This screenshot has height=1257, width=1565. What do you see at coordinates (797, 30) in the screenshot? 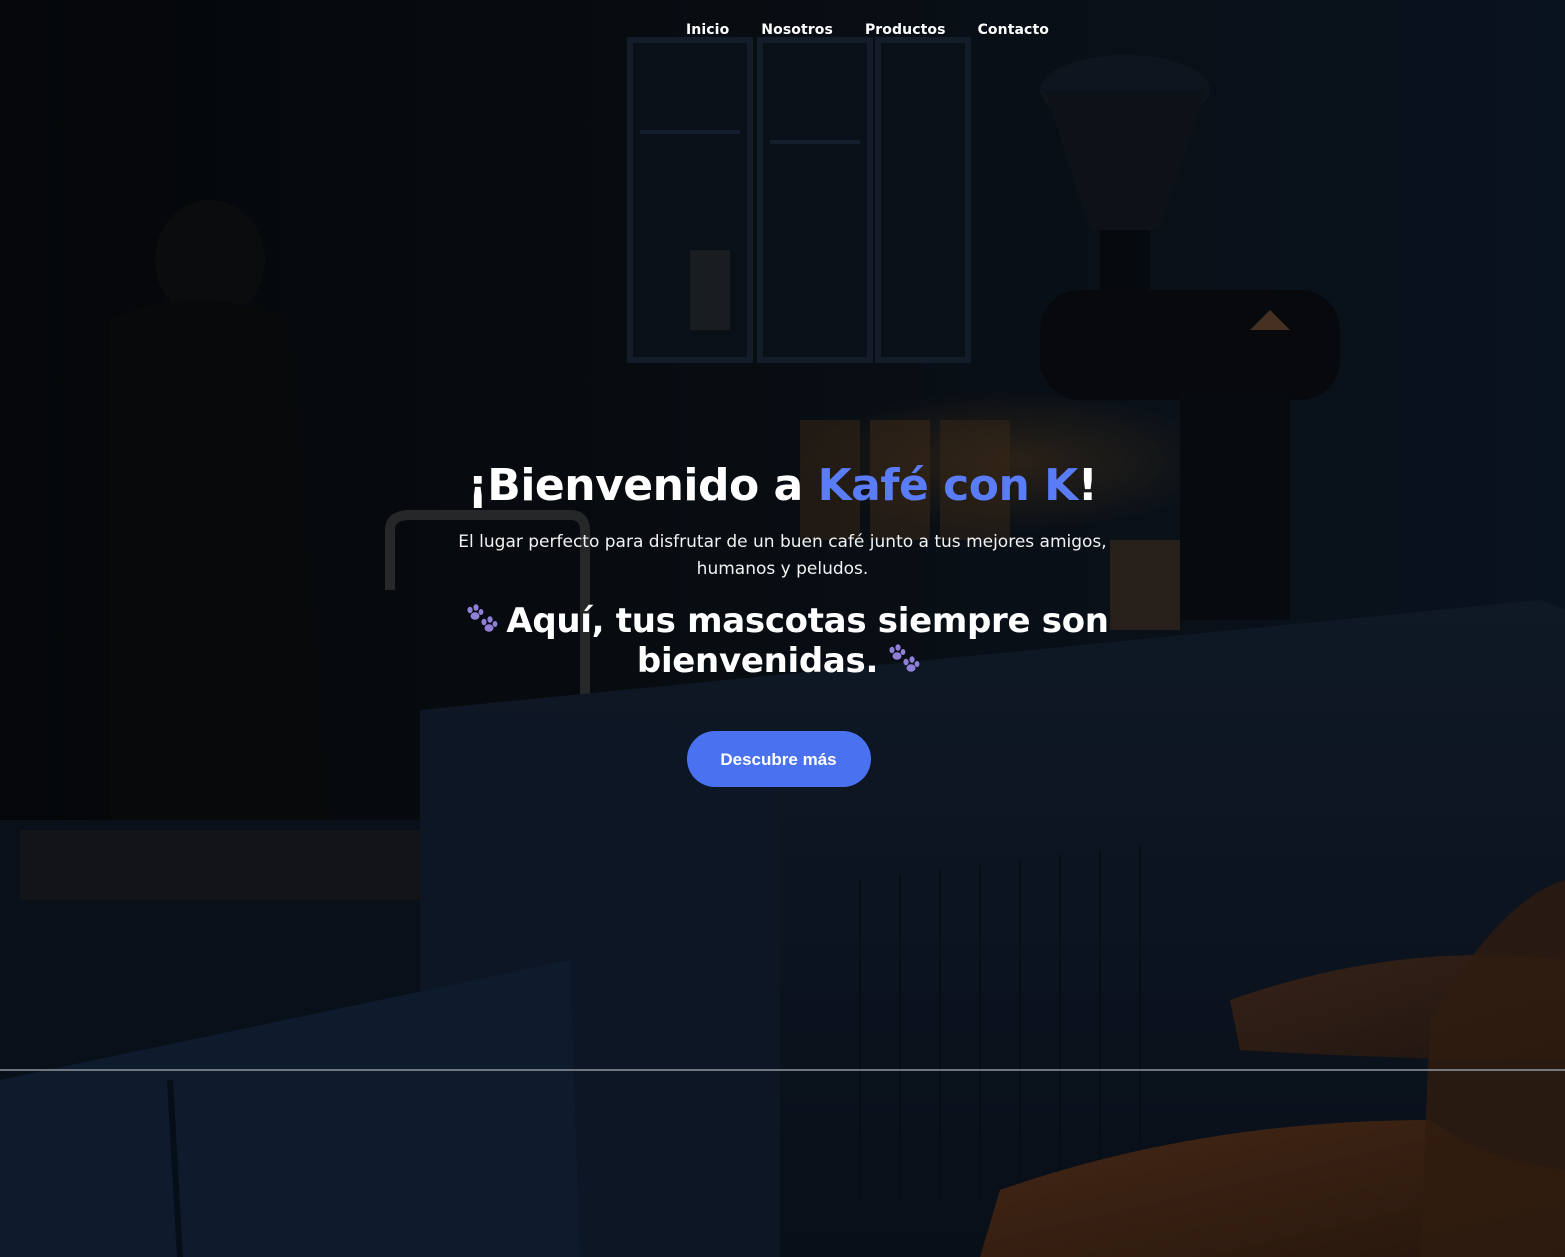
I see `nav-link-nosotros: Nosotros` at bounding box center [797, 30].